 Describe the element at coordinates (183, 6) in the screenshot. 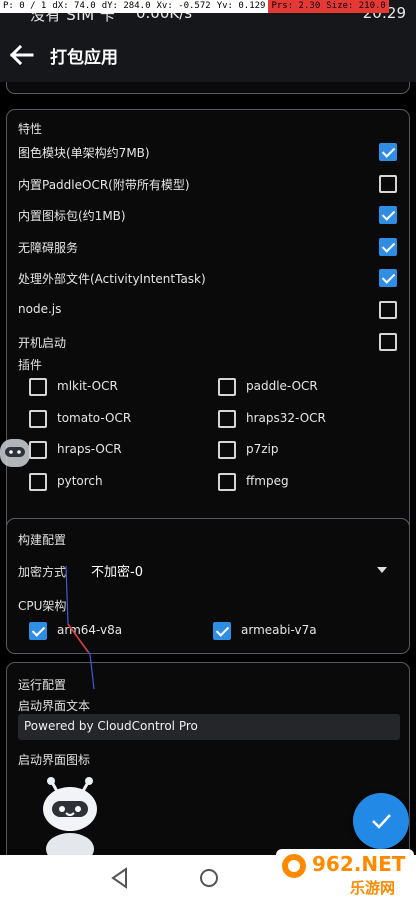

I see `debug-xv: Xv: -0.572` at that location.